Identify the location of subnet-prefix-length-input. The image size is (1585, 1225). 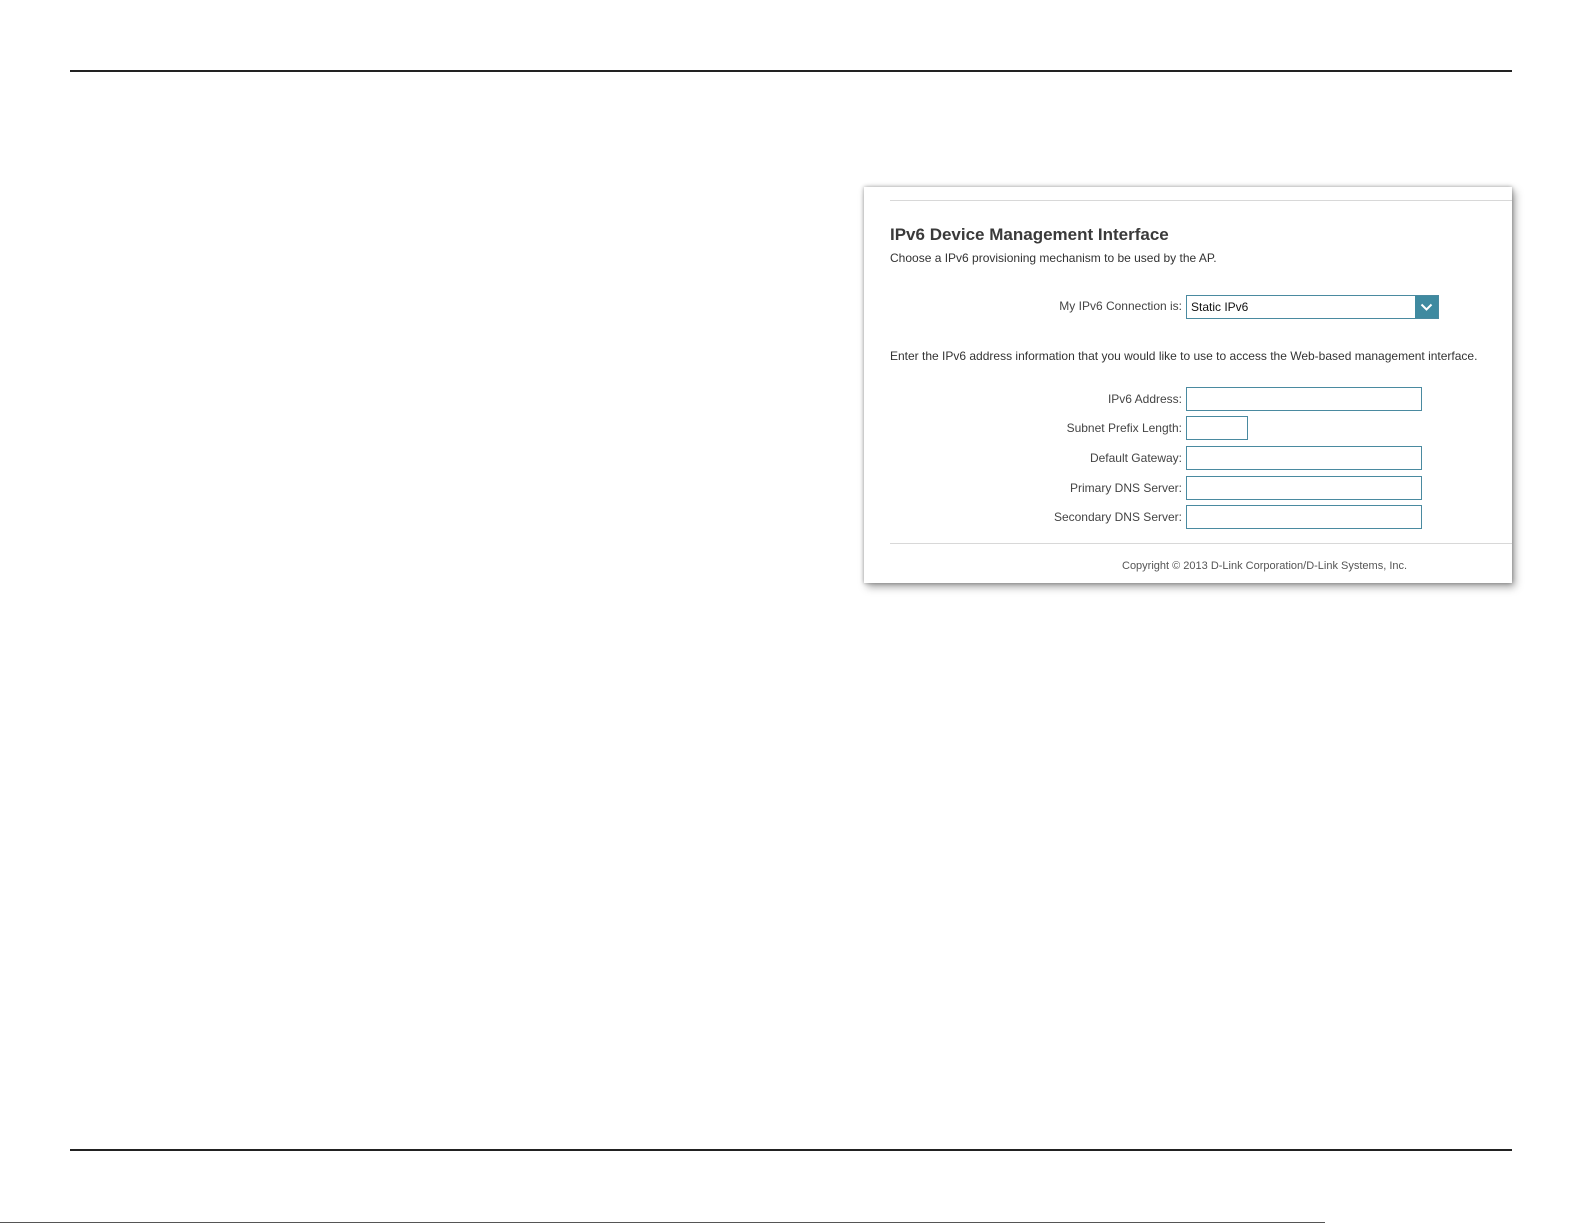
(1217, 428).